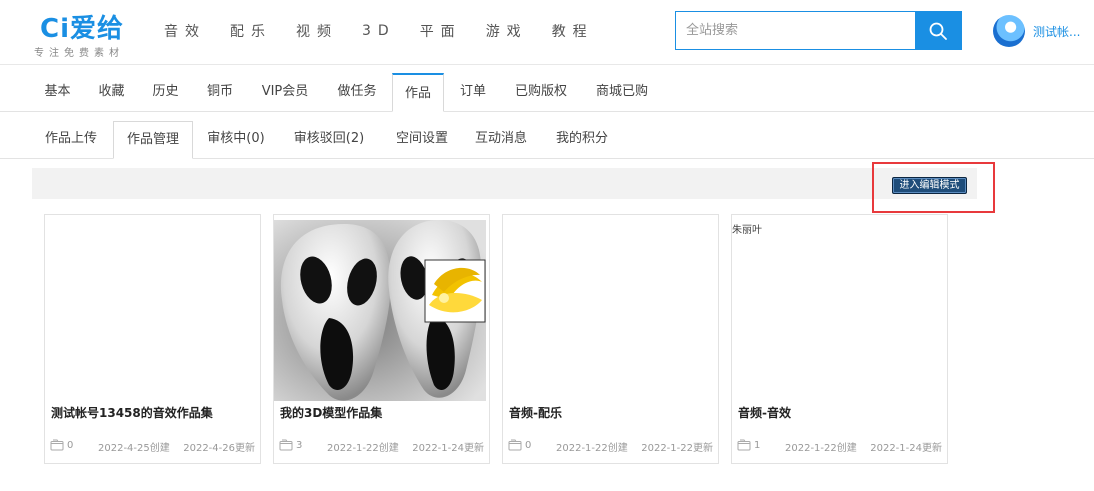 Image resolution: width=1094 pixels, height=491 pixels. What do you see at coordinates (422, 140) in the screenshot?
I see `tab-secondary-5: 空间设置` at bounding box center [422, 140].